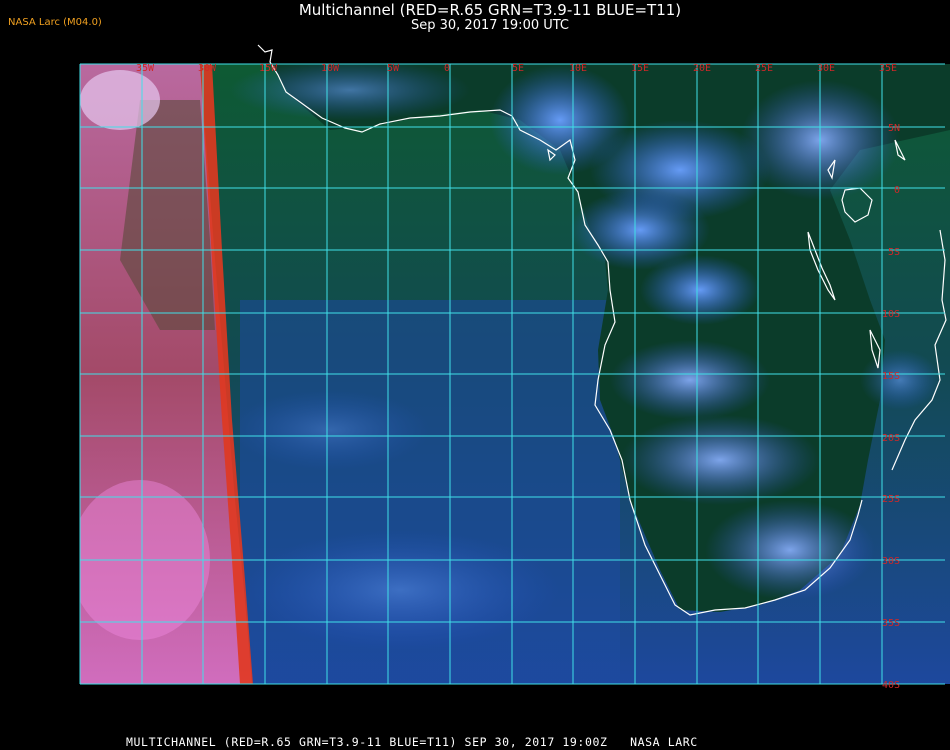 This screenshot has width=950, height=750. Describe the element at coordinates (897, 190) in the screenshot. I see `latitude-label: 0` at that location.